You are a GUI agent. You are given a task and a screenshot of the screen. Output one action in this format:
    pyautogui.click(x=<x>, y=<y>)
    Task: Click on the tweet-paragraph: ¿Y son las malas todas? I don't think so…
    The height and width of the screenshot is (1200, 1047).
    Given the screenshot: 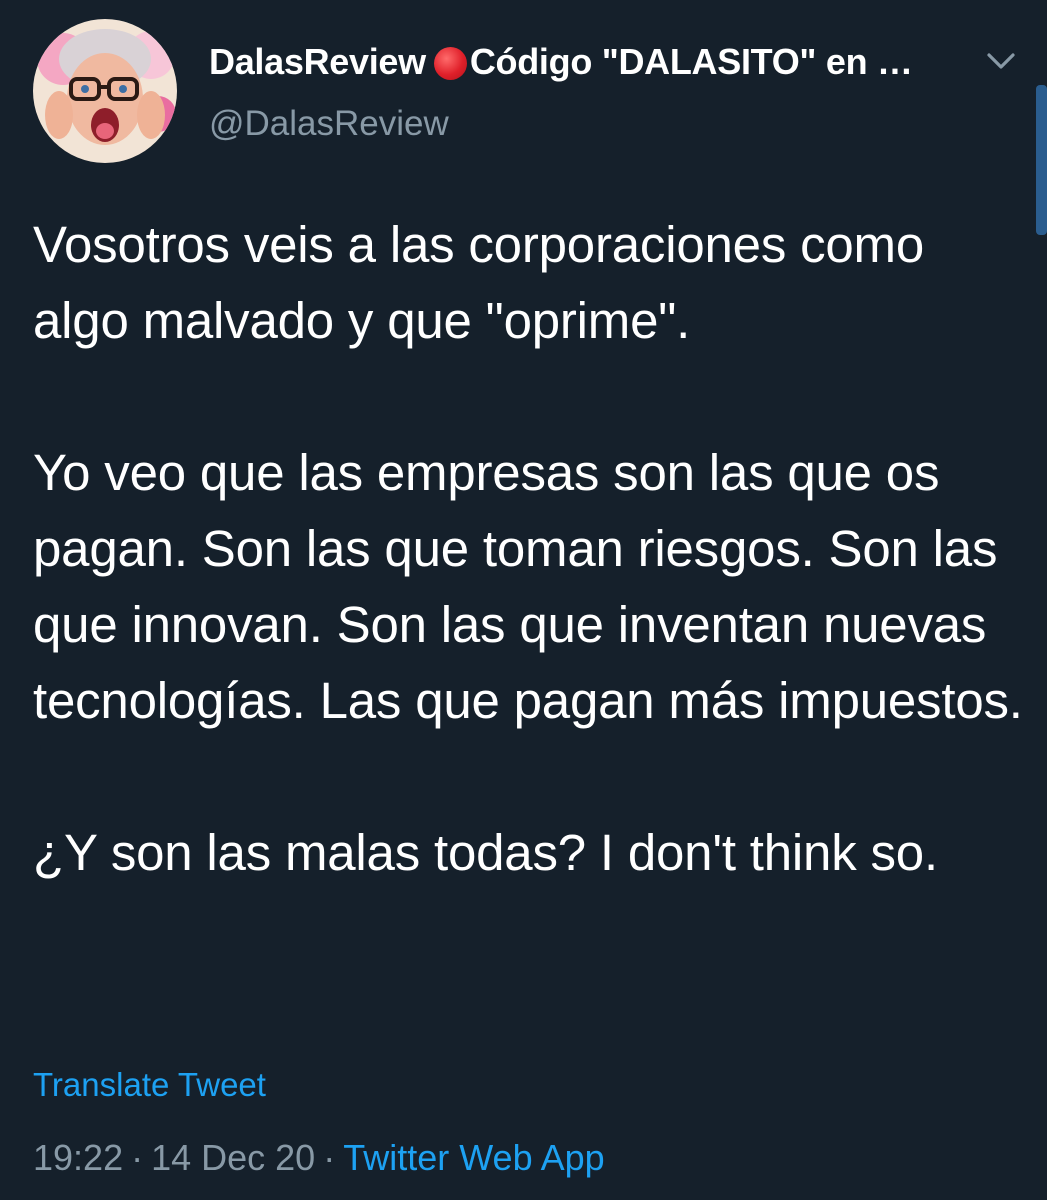 What is the action you would take?
    pyautogui.click(x=485, y=852)
    